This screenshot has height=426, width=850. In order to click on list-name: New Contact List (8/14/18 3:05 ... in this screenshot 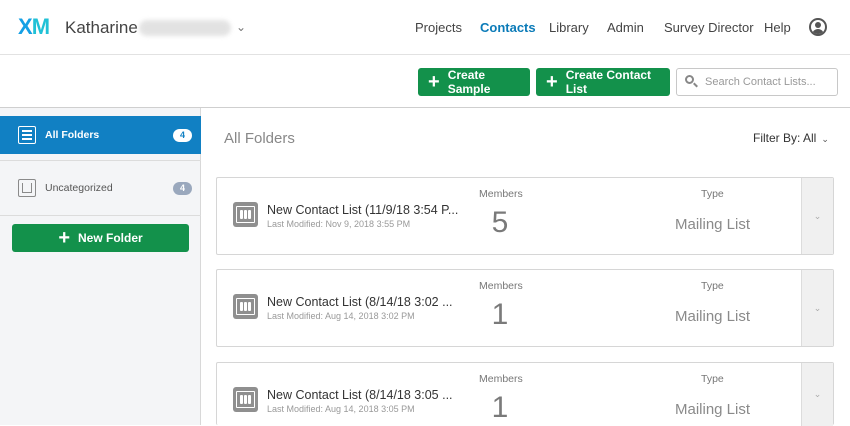, I will do `click(360, 395)`.